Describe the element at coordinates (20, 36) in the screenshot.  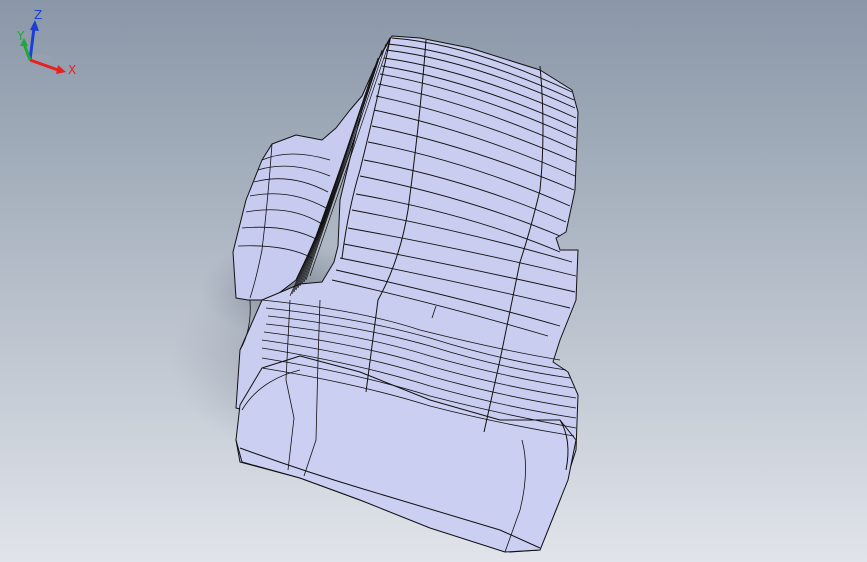
I see `y-axis-label: Y` at that location.